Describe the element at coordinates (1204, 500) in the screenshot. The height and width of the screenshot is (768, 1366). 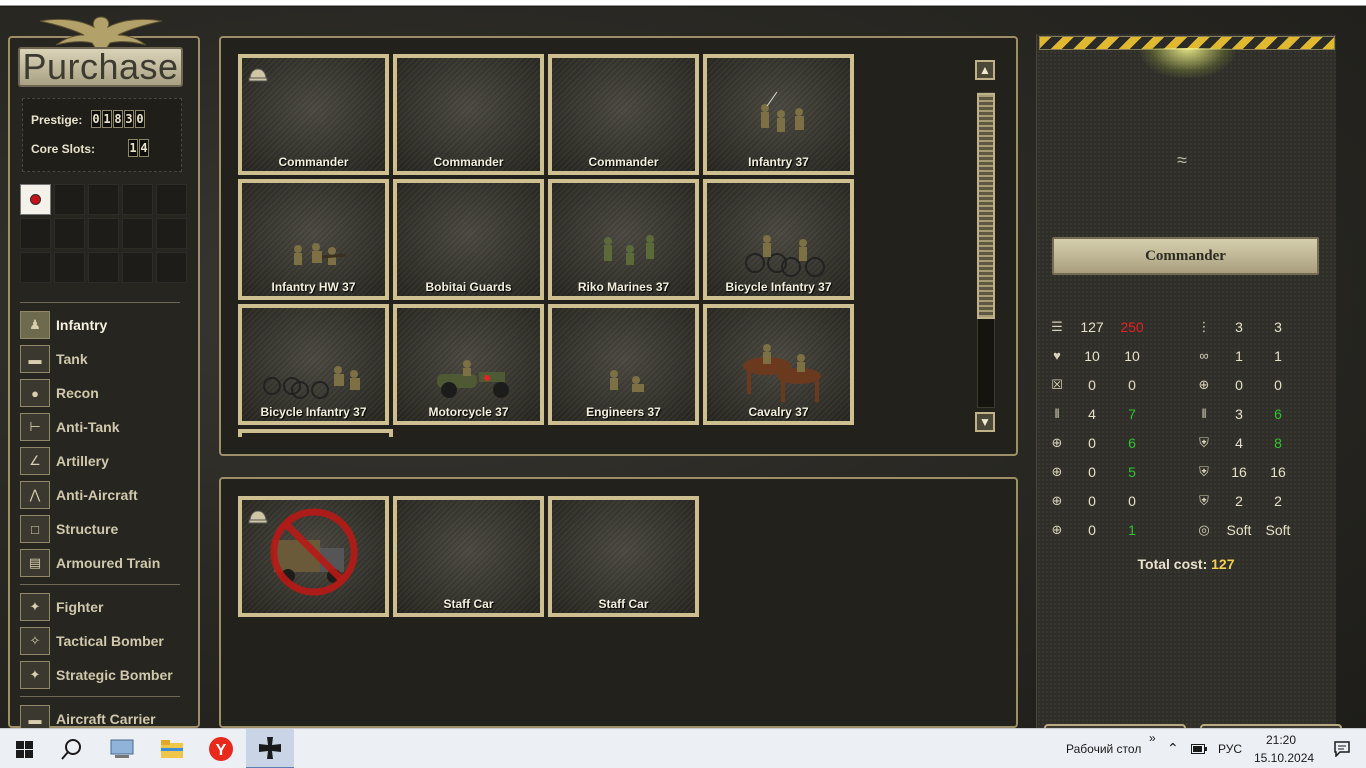
I see `close-defense-icon: ⛨` at that location.